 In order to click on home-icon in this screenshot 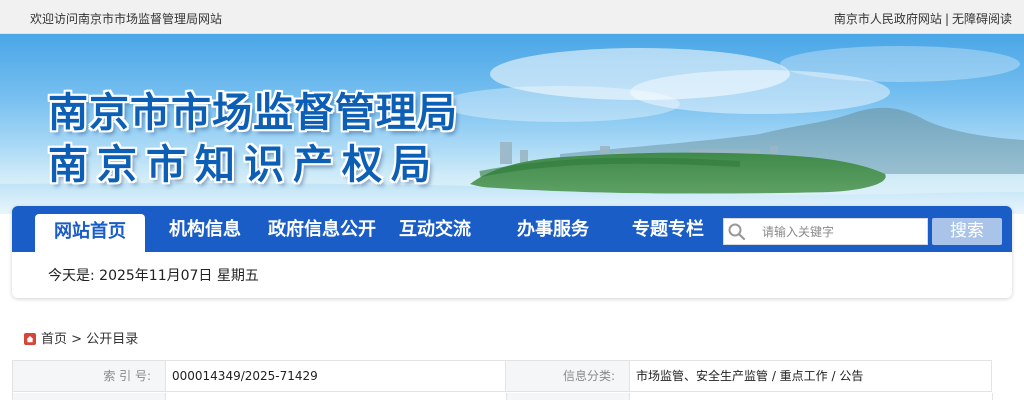, I will do `click(30, 339)`.